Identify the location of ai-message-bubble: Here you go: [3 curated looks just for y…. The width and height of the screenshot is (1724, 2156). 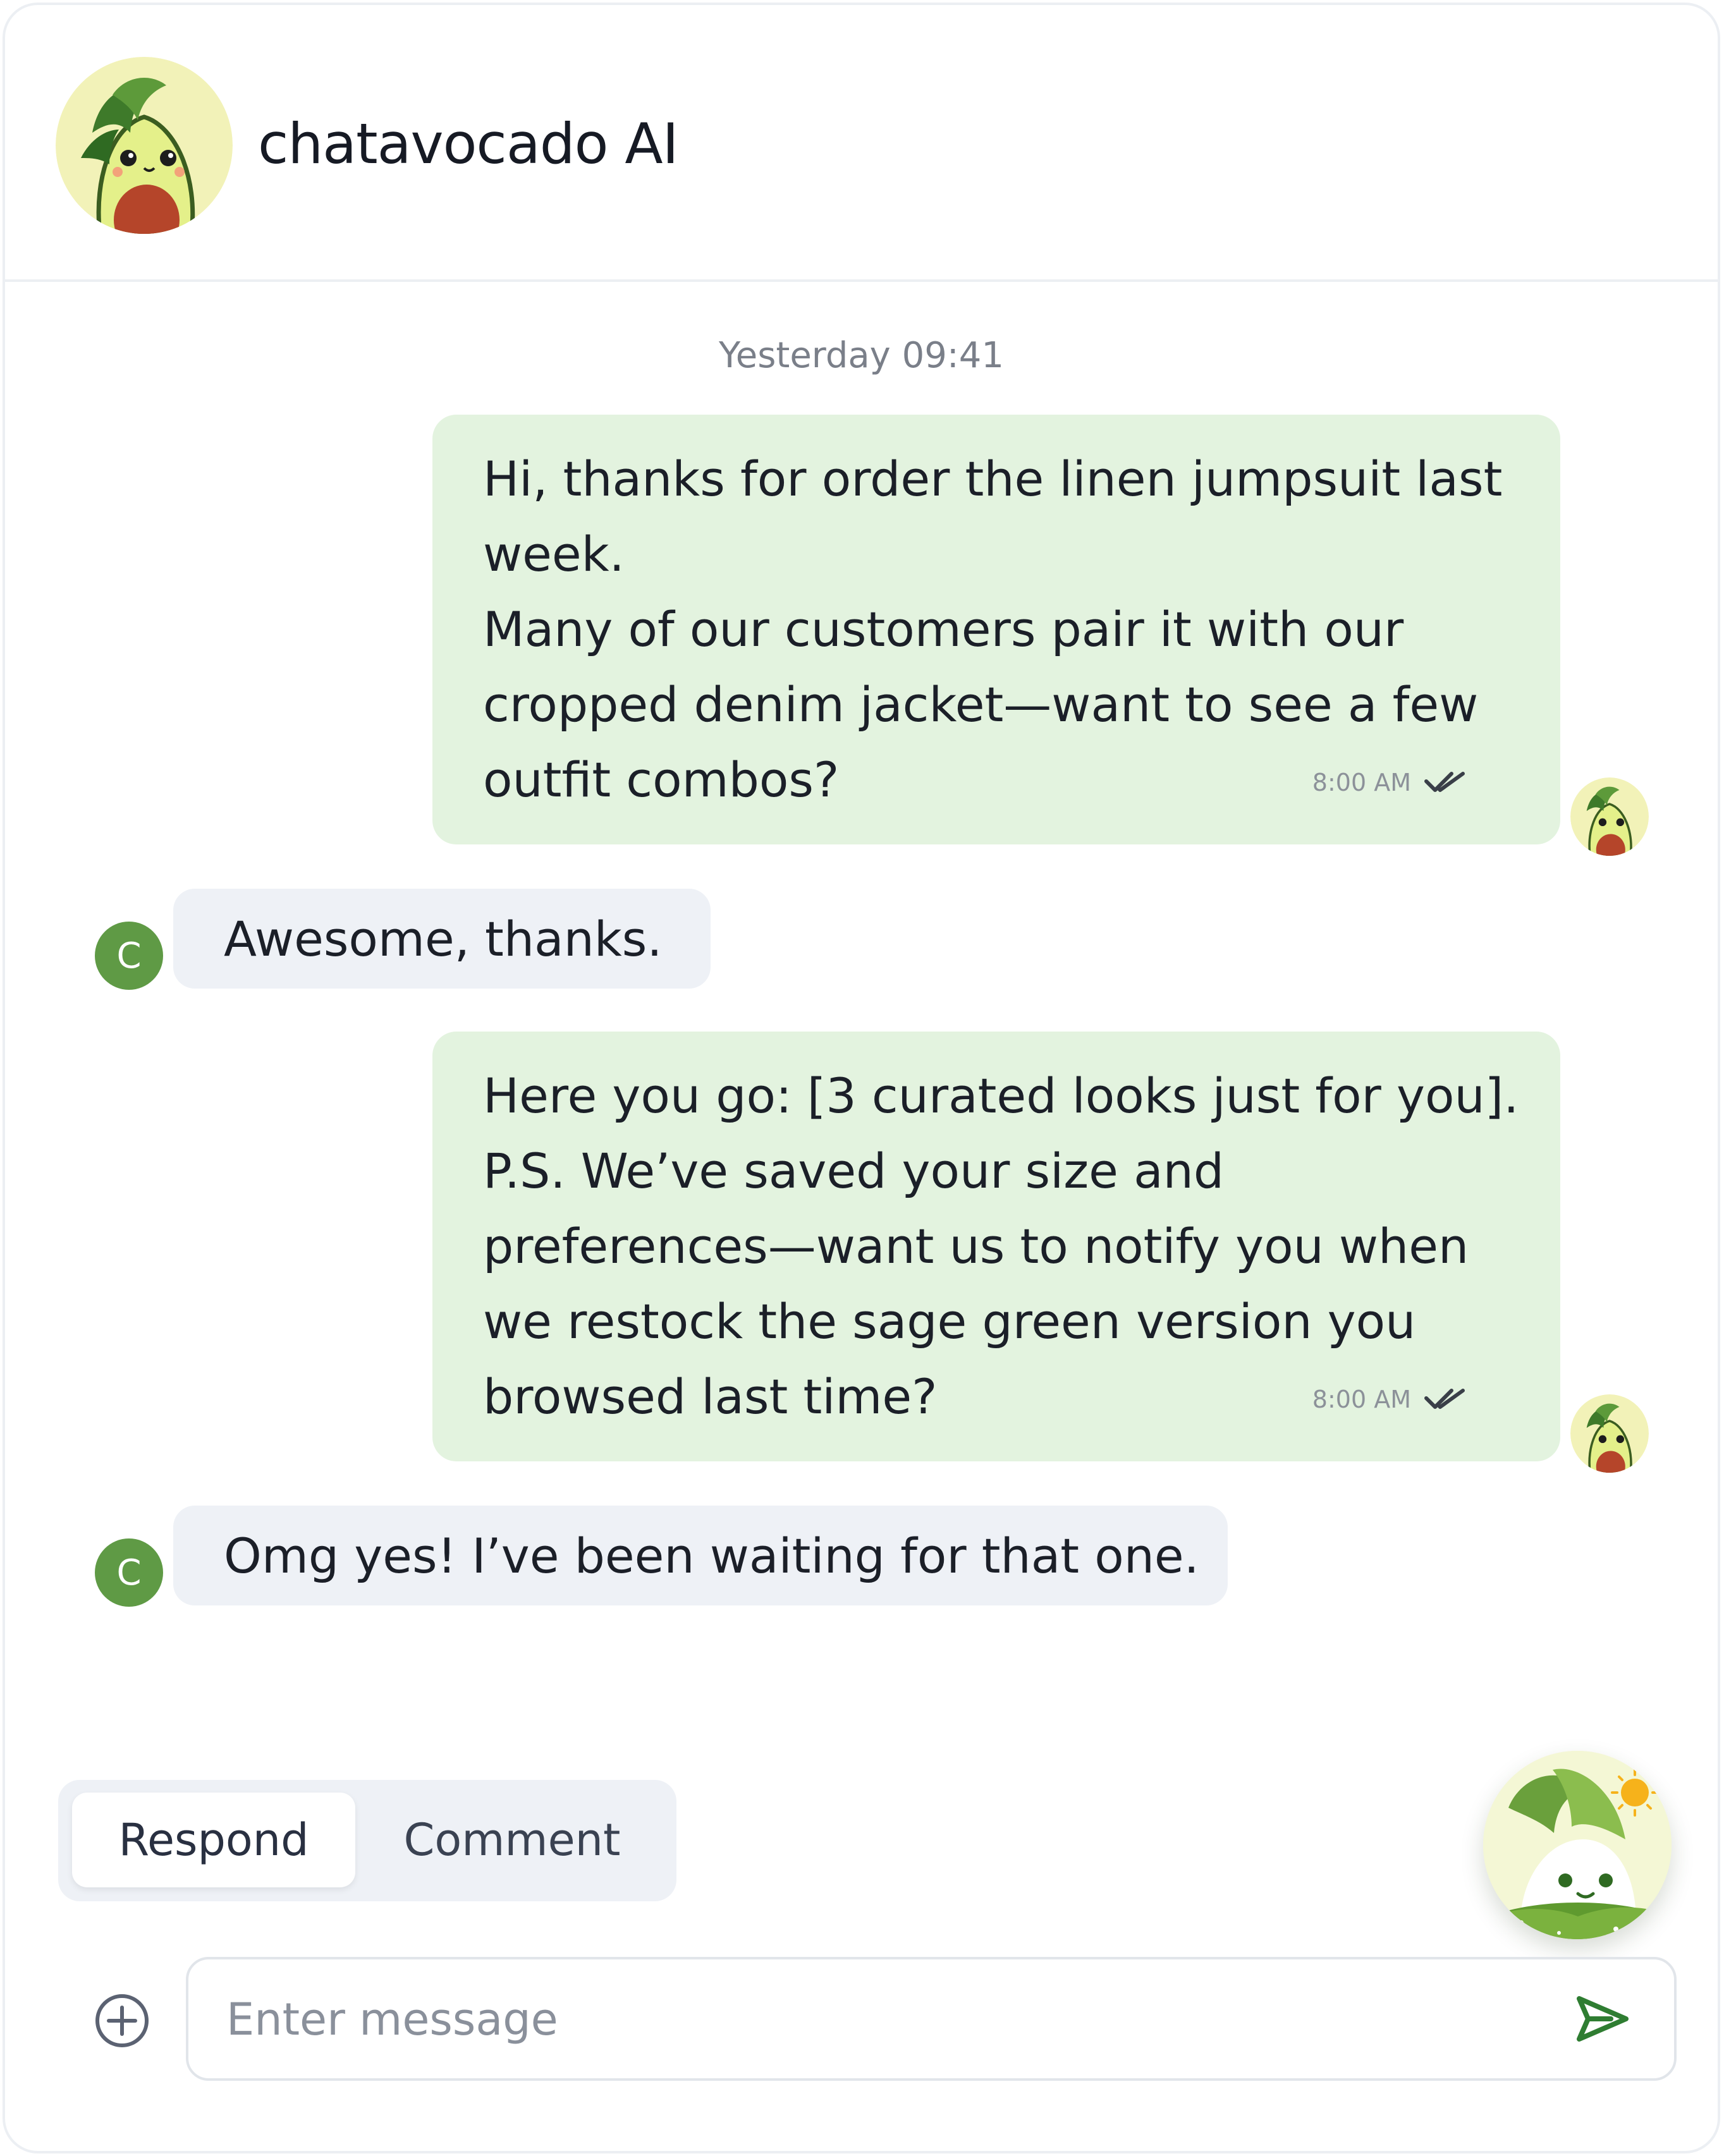
(996, 1246).